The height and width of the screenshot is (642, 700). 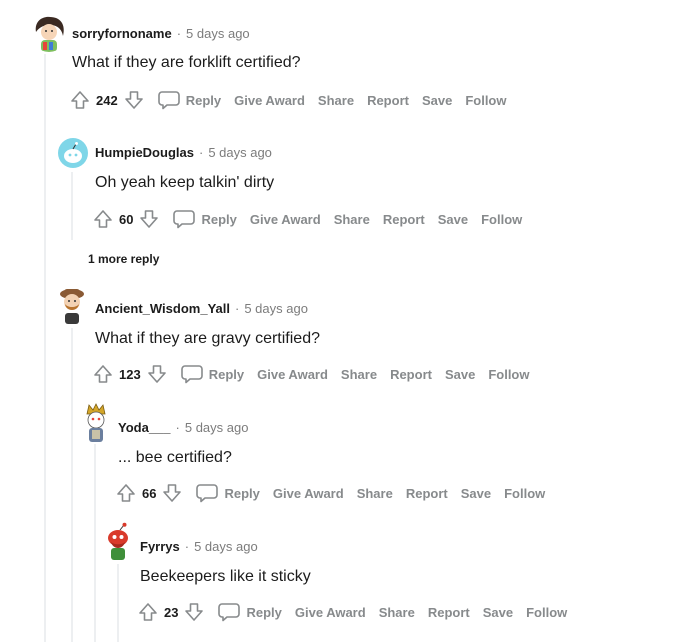 I want to click on comment-meta: HumpieDouglas · 5 days ago, so click(x=183, y=152).